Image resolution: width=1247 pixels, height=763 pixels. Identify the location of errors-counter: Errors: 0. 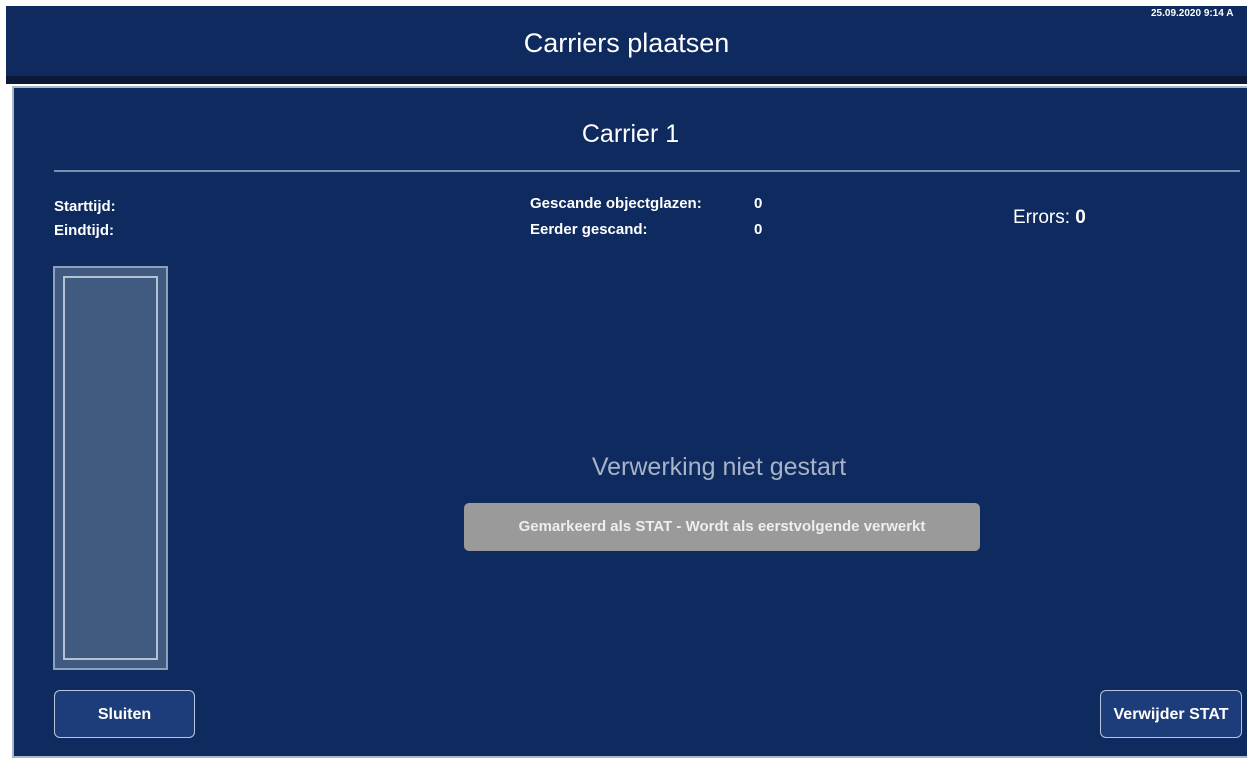
(1049, 218).